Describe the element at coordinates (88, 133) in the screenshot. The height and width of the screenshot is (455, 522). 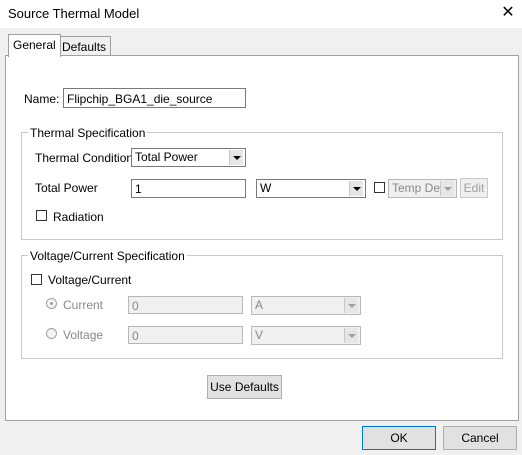
I see `thermal-spec-title: Thermal Specification` at that location.